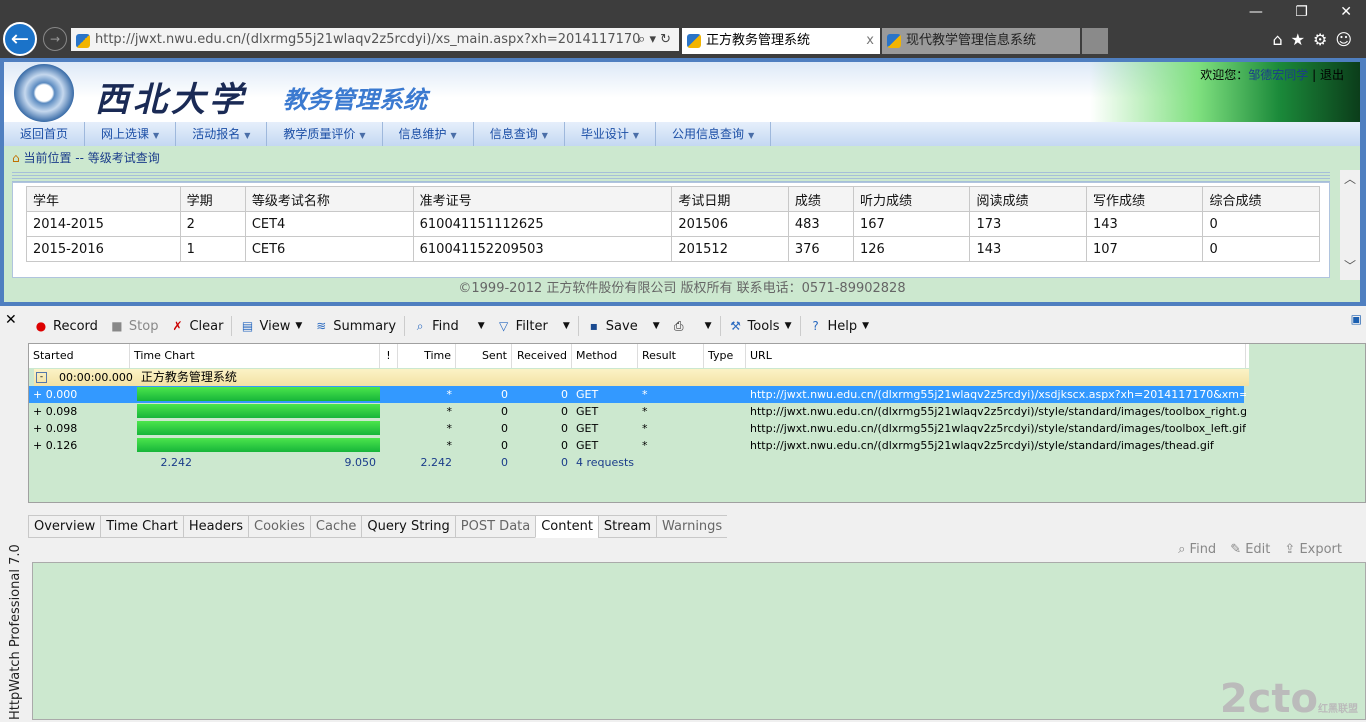  I want to click on nav-item: 信息维护 ▼, so click(428, 134).